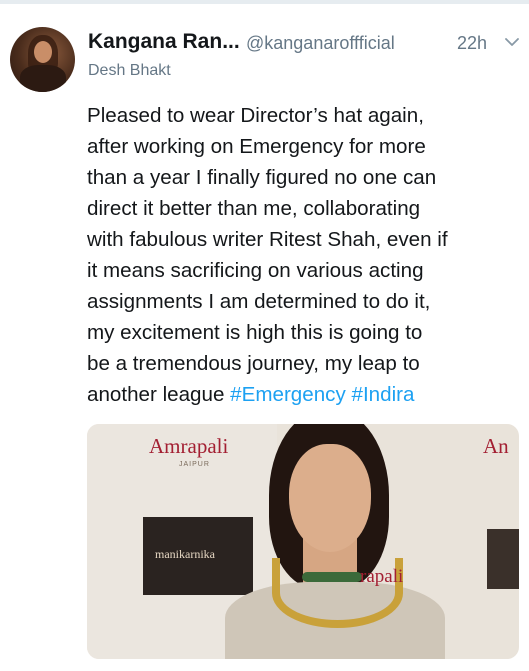  What do you see at coordinates (255, 270) in the screenshot?
I see `tweet-text-line: it means sacrificing on various acting` at bounding box center [255, 270].